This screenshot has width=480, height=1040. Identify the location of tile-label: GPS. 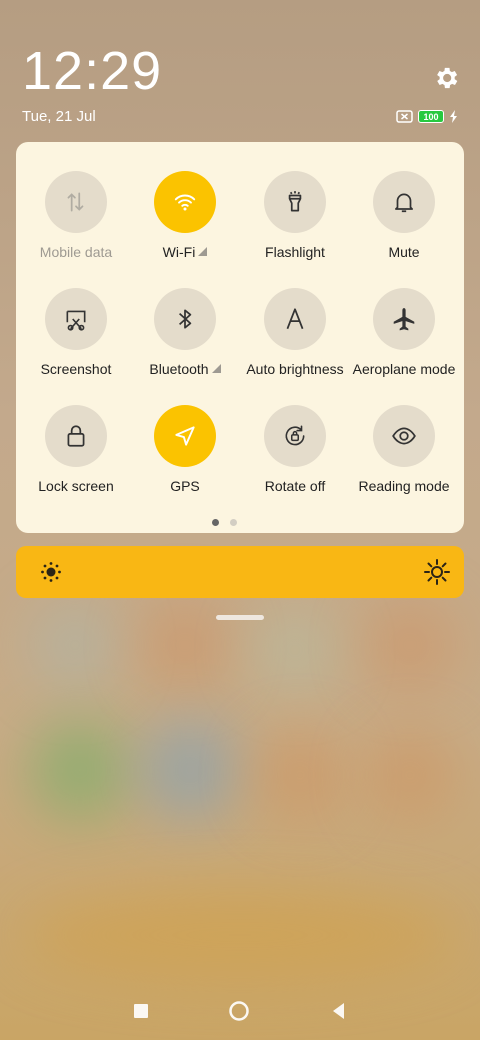
(185, 486).